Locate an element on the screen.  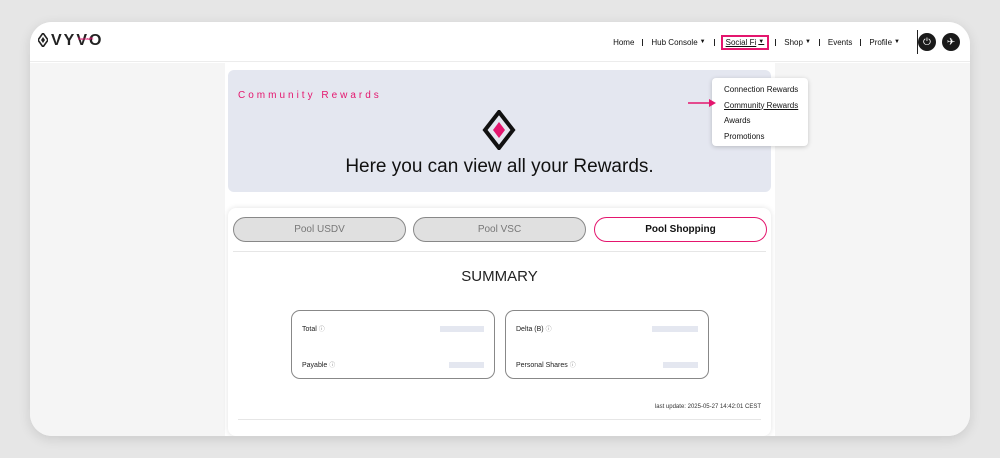
delta-value-placeholder is located at coordinates (675, 329).